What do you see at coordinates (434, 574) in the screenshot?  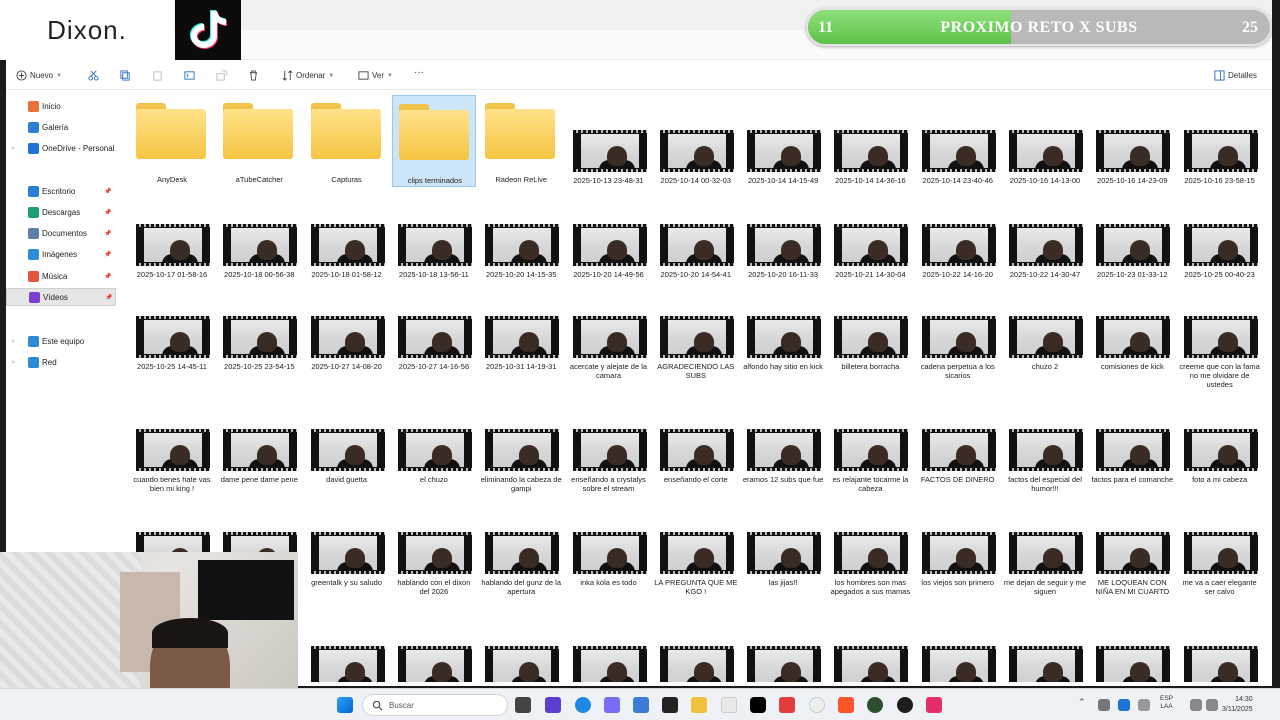 I see `video-file-item: hablando con el dixon del 2026` at bounding box center [434, 574].